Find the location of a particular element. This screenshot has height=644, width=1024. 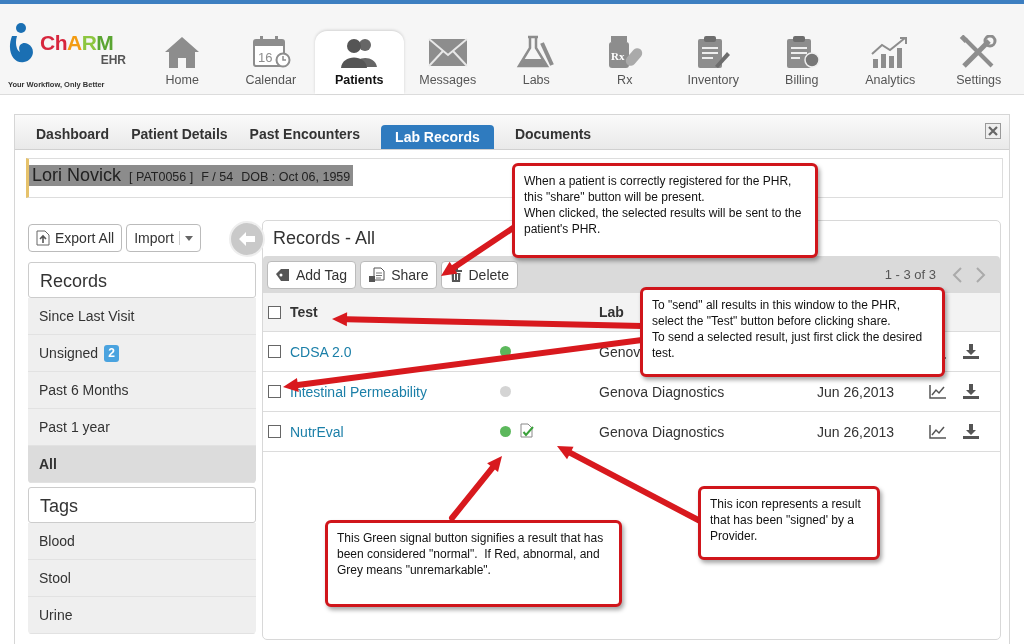

test-link: CDSA 2.0 is located at coordinates (321, 351).